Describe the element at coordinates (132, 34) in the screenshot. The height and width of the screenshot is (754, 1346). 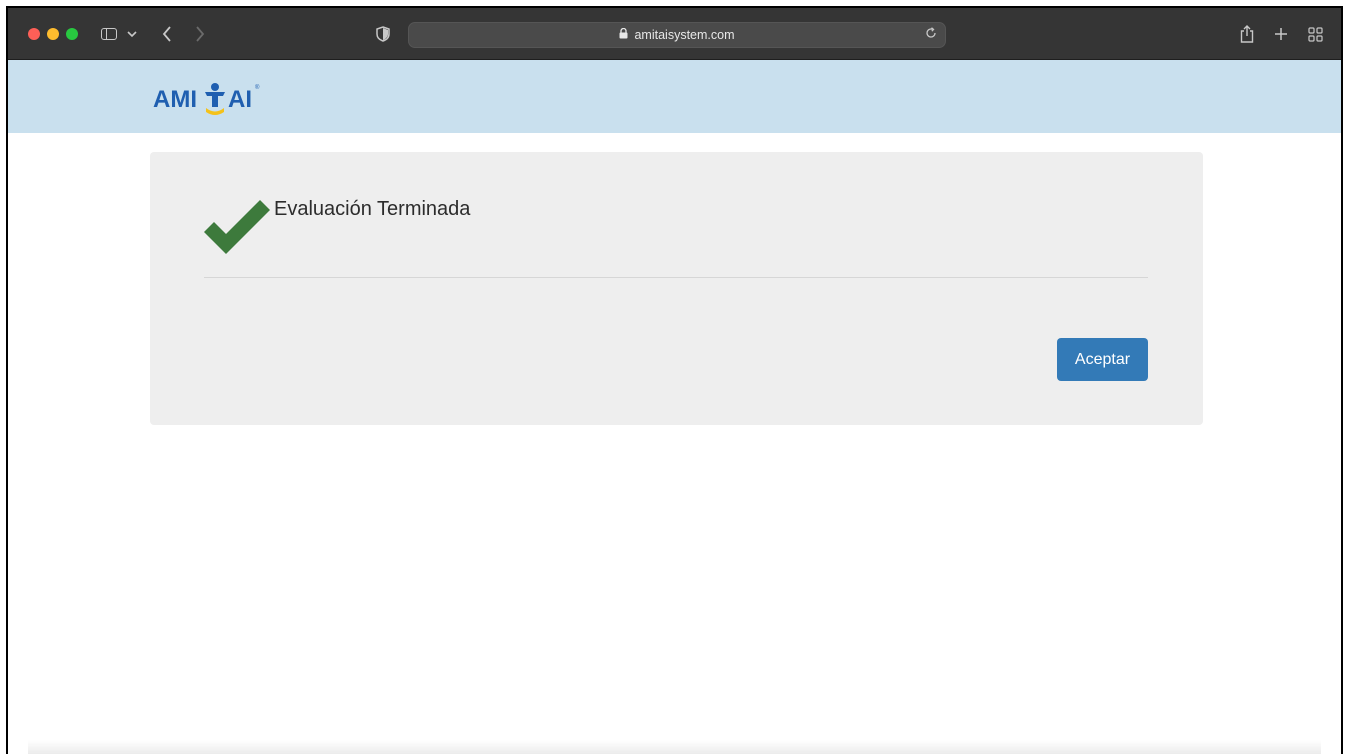
I see `chevron-down-icon` at that location.